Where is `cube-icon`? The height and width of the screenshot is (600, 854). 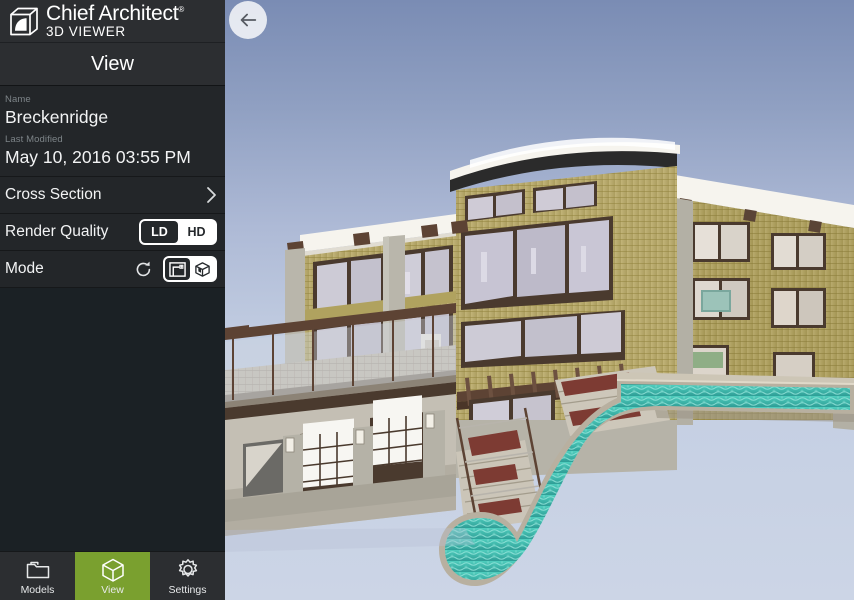 cube-icon is located at coordinates (113, 570).